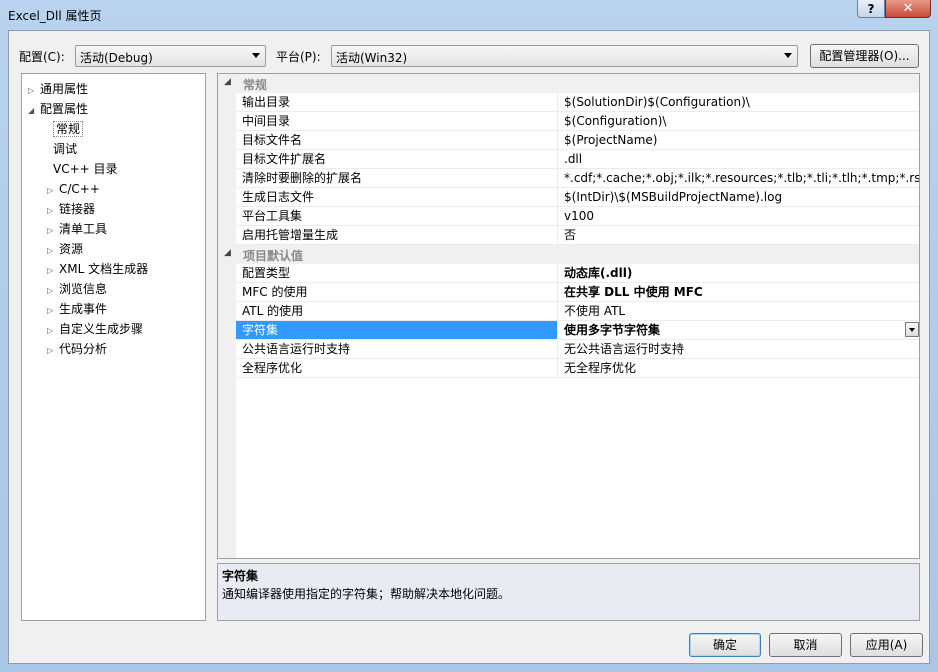  I want to click on property-row: 配置类型 动态库(.dll), so click(577, 273).